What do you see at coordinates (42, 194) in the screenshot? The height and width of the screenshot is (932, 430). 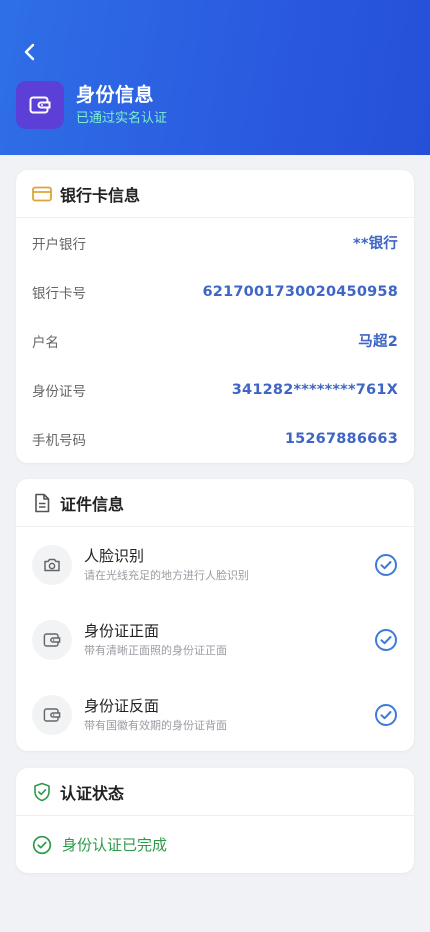 I see `credit-card-icon` at bounding box center [42, 194].